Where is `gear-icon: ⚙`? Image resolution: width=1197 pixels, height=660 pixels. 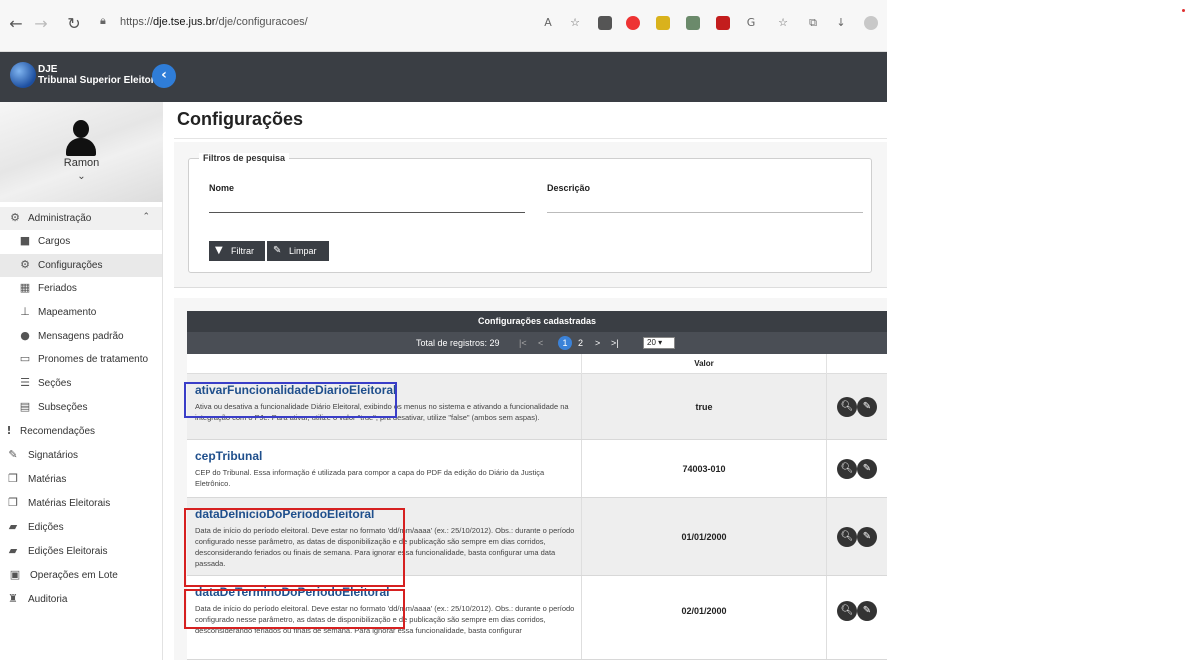
gear-icon: ⚙ is located at coordinates (25, 264).